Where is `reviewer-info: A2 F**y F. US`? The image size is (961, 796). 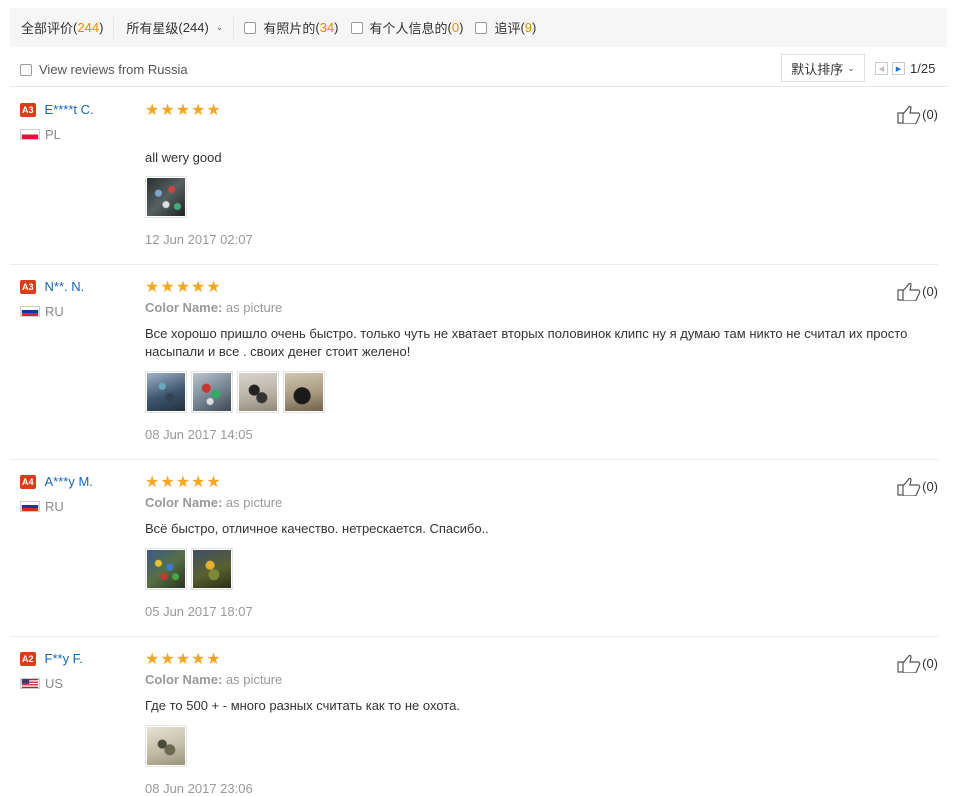
reviewer-info: A2 F**y F. US is located at coordinates (51, 671).